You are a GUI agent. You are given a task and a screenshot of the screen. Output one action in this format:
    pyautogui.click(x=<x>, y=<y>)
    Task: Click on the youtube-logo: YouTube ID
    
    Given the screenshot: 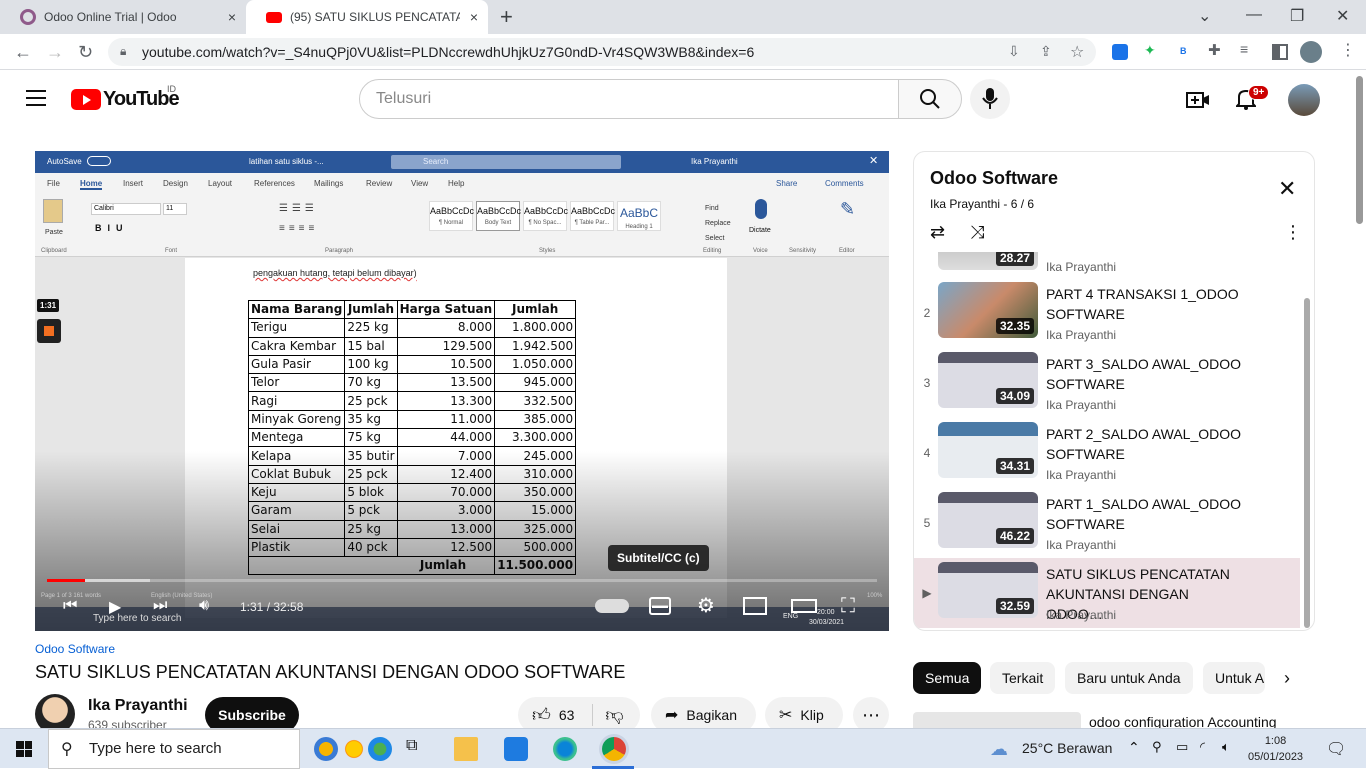 What is the action you would take?
    pyautogui.click(x=125, y=97)
    